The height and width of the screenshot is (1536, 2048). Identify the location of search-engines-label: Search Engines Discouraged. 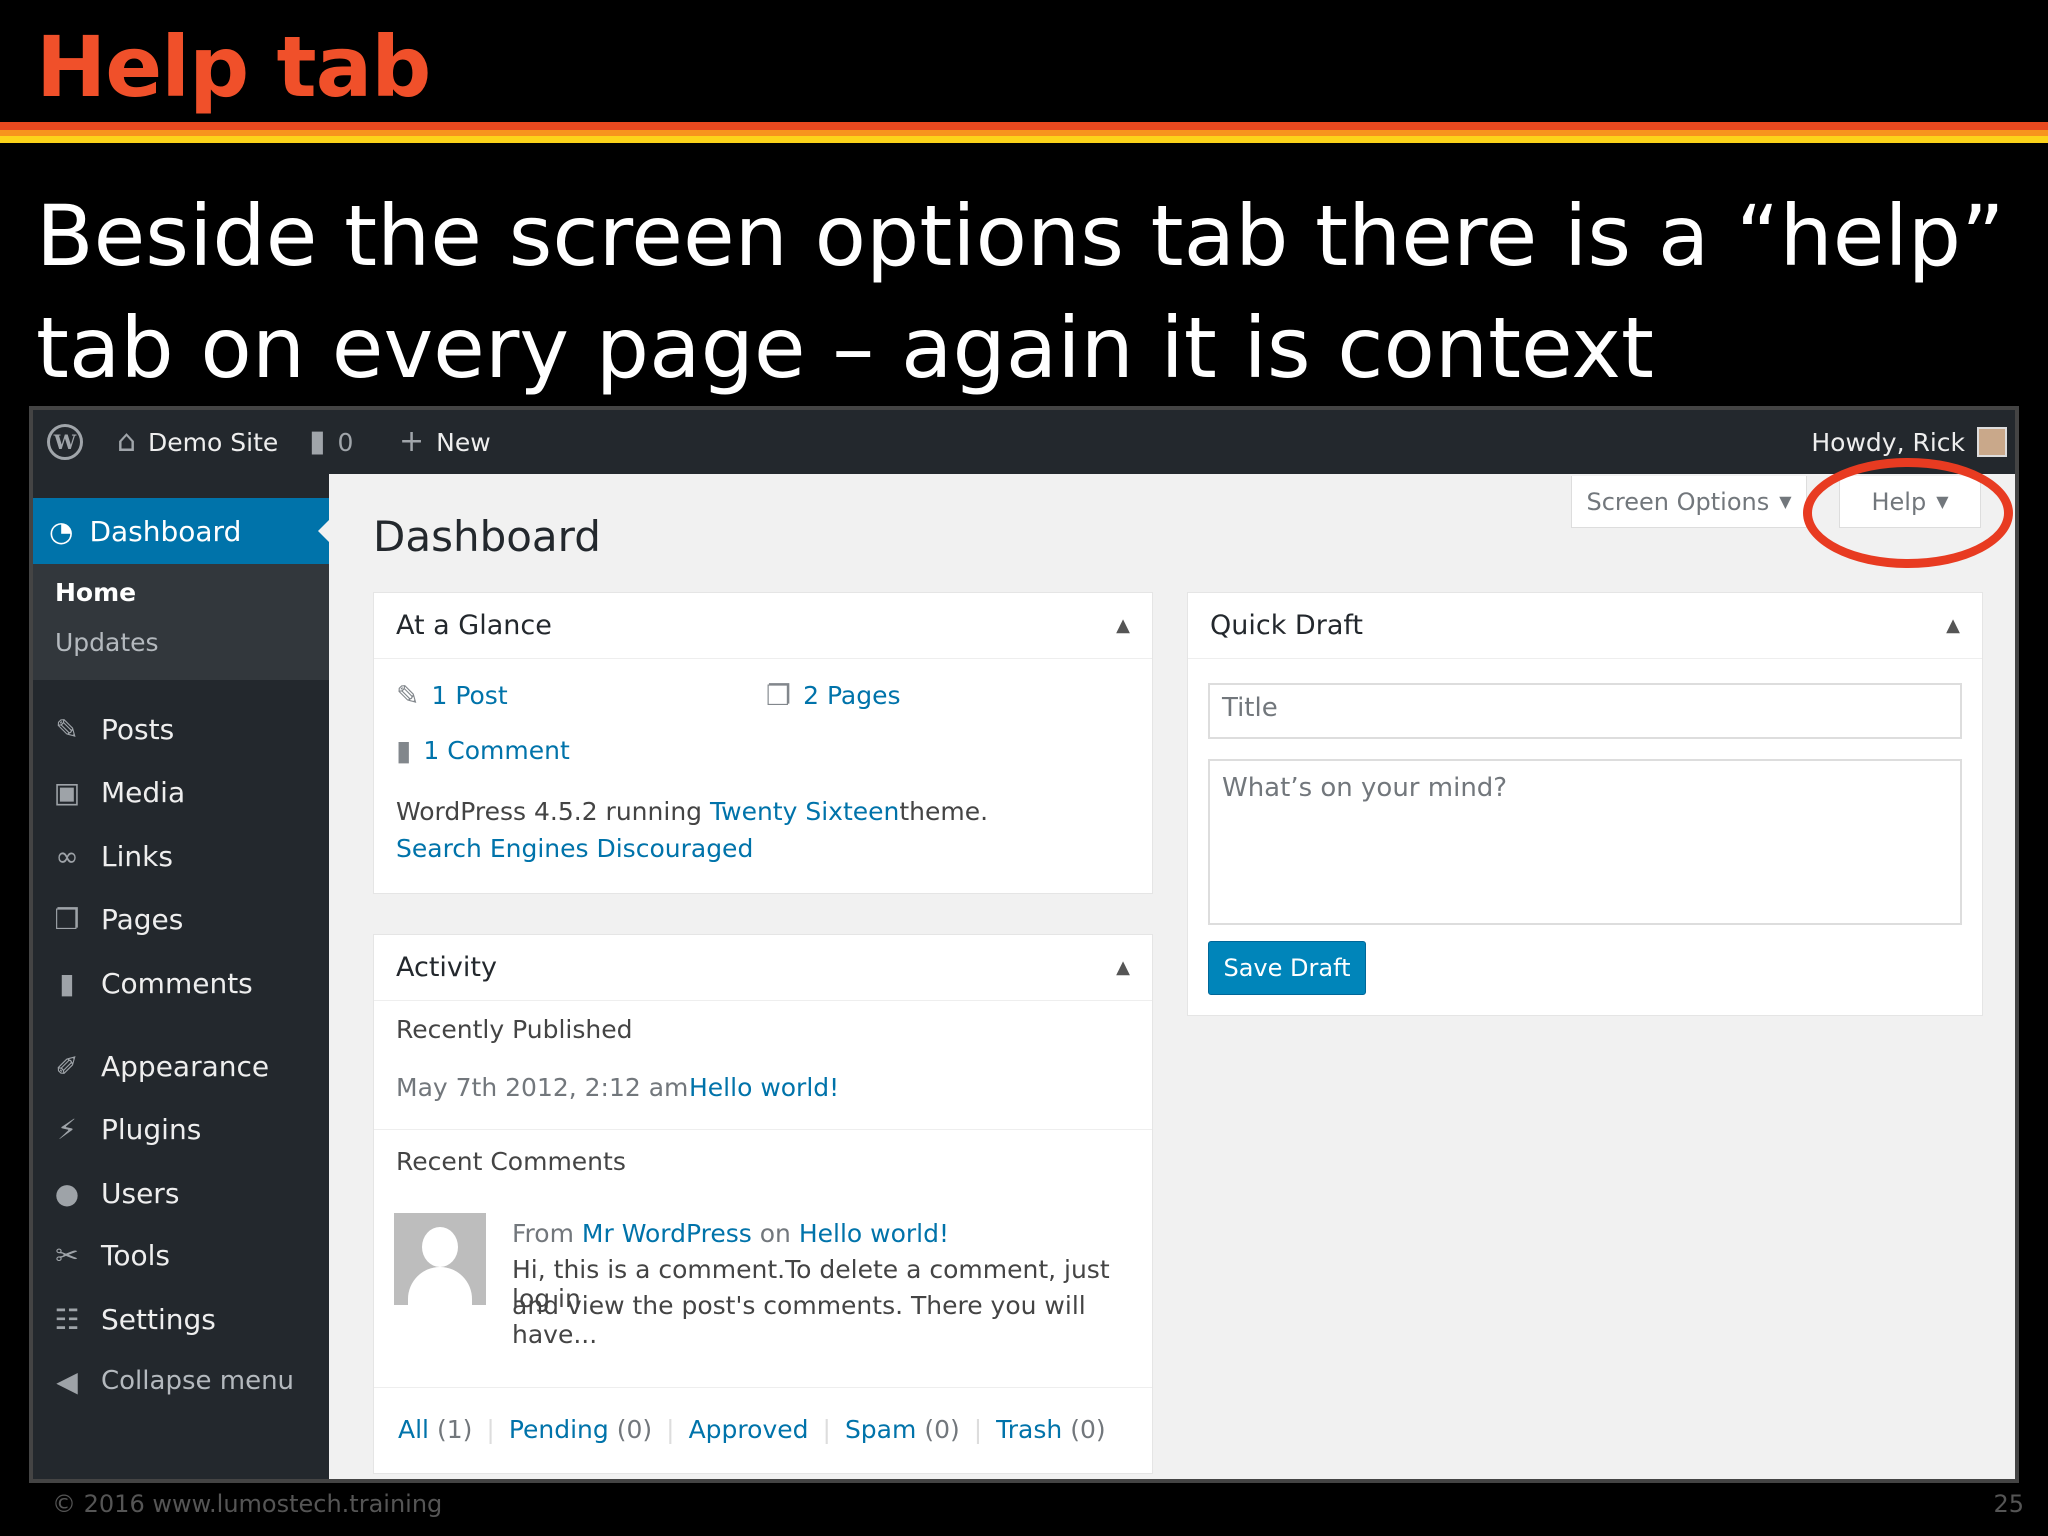
(575, 848).